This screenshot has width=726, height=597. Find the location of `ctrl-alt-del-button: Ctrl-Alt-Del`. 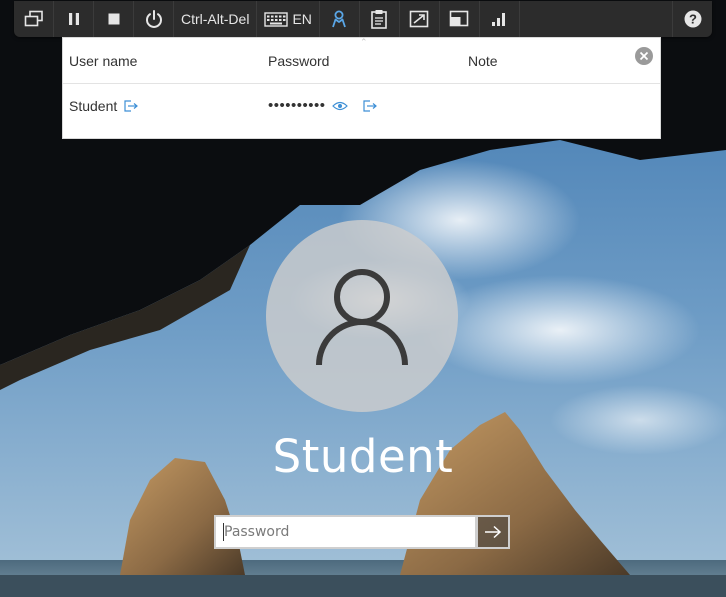

ctrl-alt-del-button: Ctrl-Alt-Del is located at coordinates (216, 19).